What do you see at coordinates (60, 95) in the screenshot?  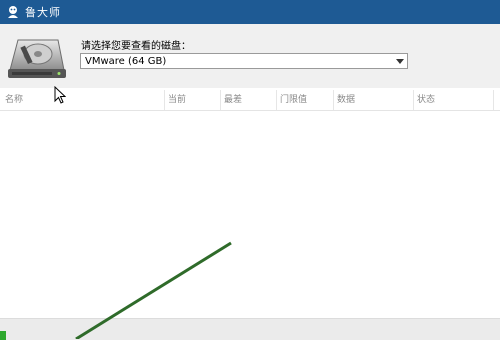 I see `mouse-cursor-icon` at bounding box center [60, 95].